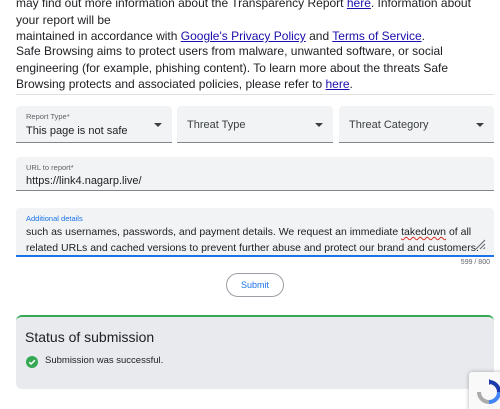 This screenshot has width=500, height=409. What do you see at coordinates (77, 131) in the screenshot?
I see `report-type-value: This page is not safe` at bounding box center [77, 131].